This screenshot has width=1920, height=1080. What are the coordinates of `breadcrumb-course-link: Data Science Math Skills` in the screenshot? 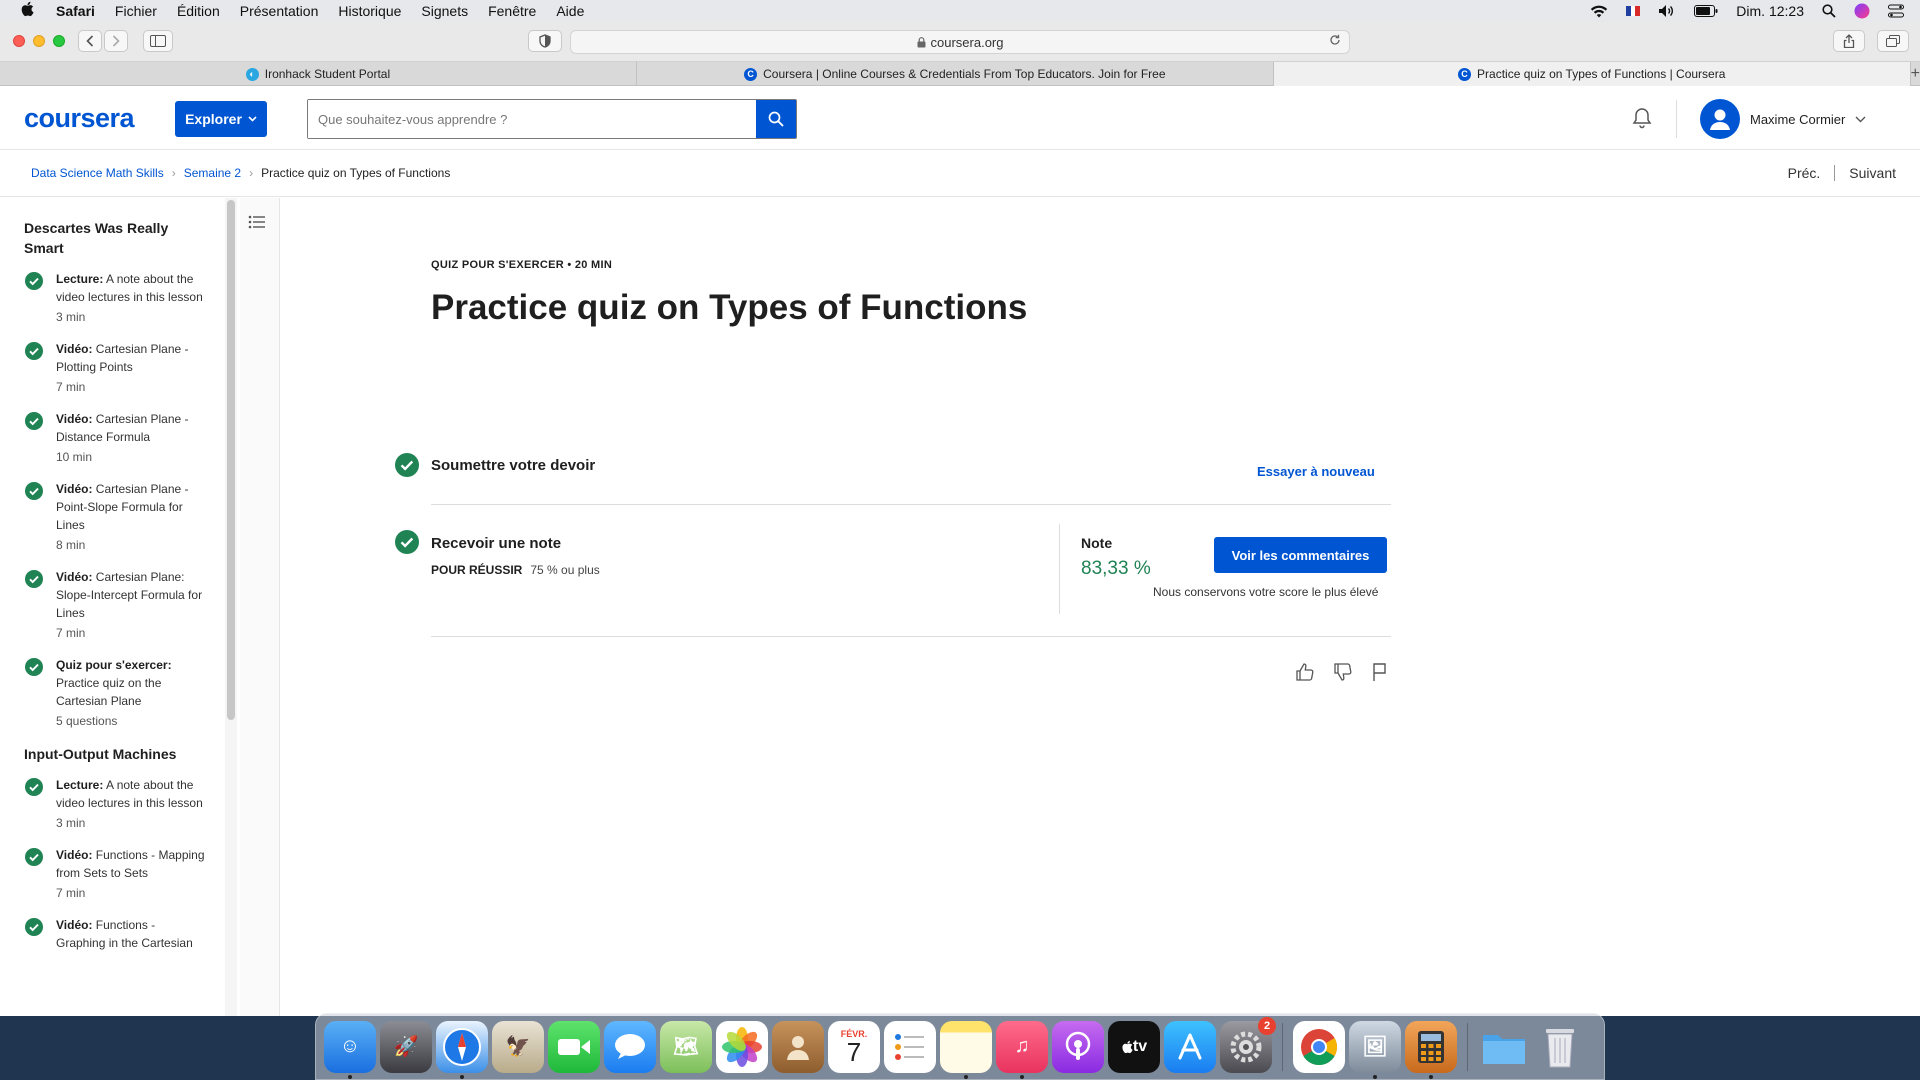 It's located at (97, 173).